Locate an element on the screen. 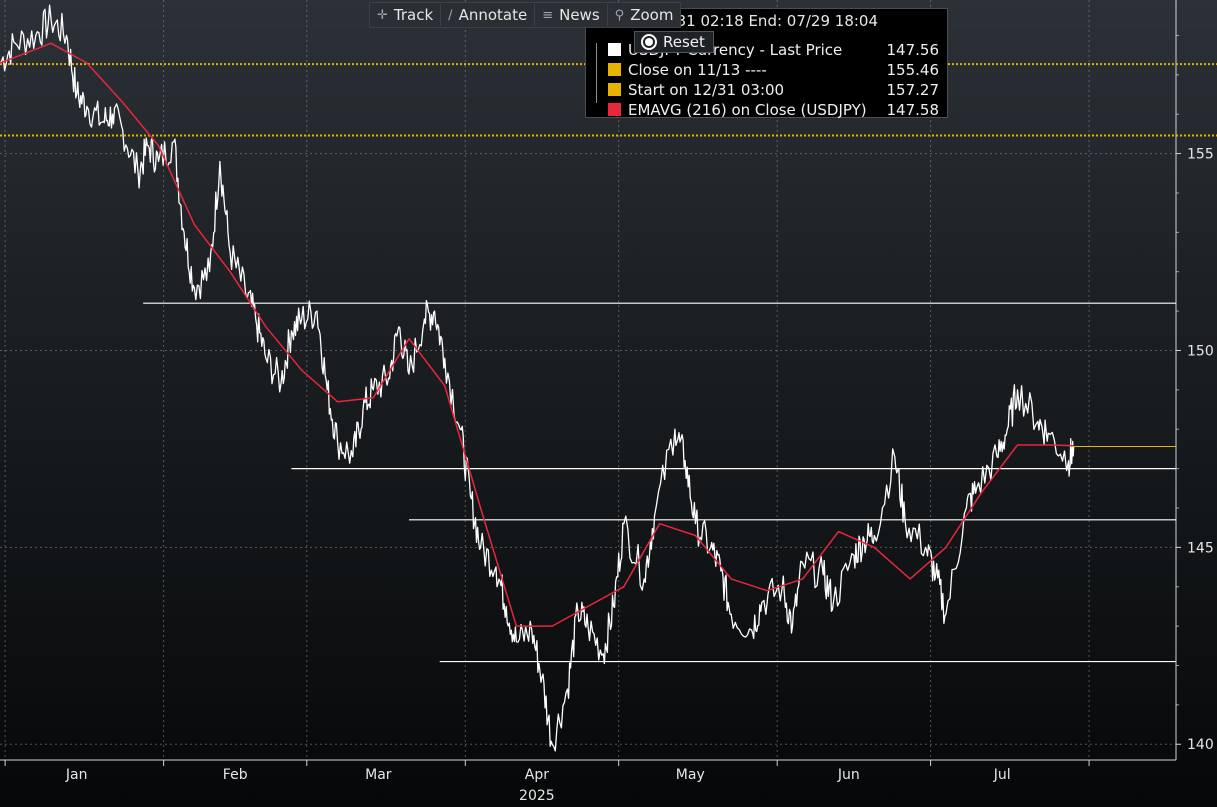 The width and height of the screenshot is (1217, 807). legend-label: Close on 11/13 ---- is located at coordinates (697, 69).